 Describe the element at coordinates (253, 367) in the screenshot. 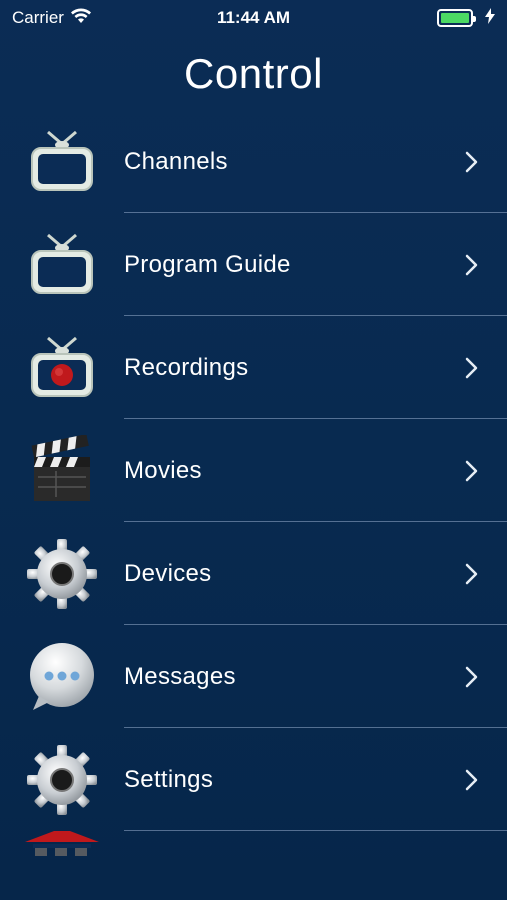

I see `menu-item-recordings: Recordings` at that location.